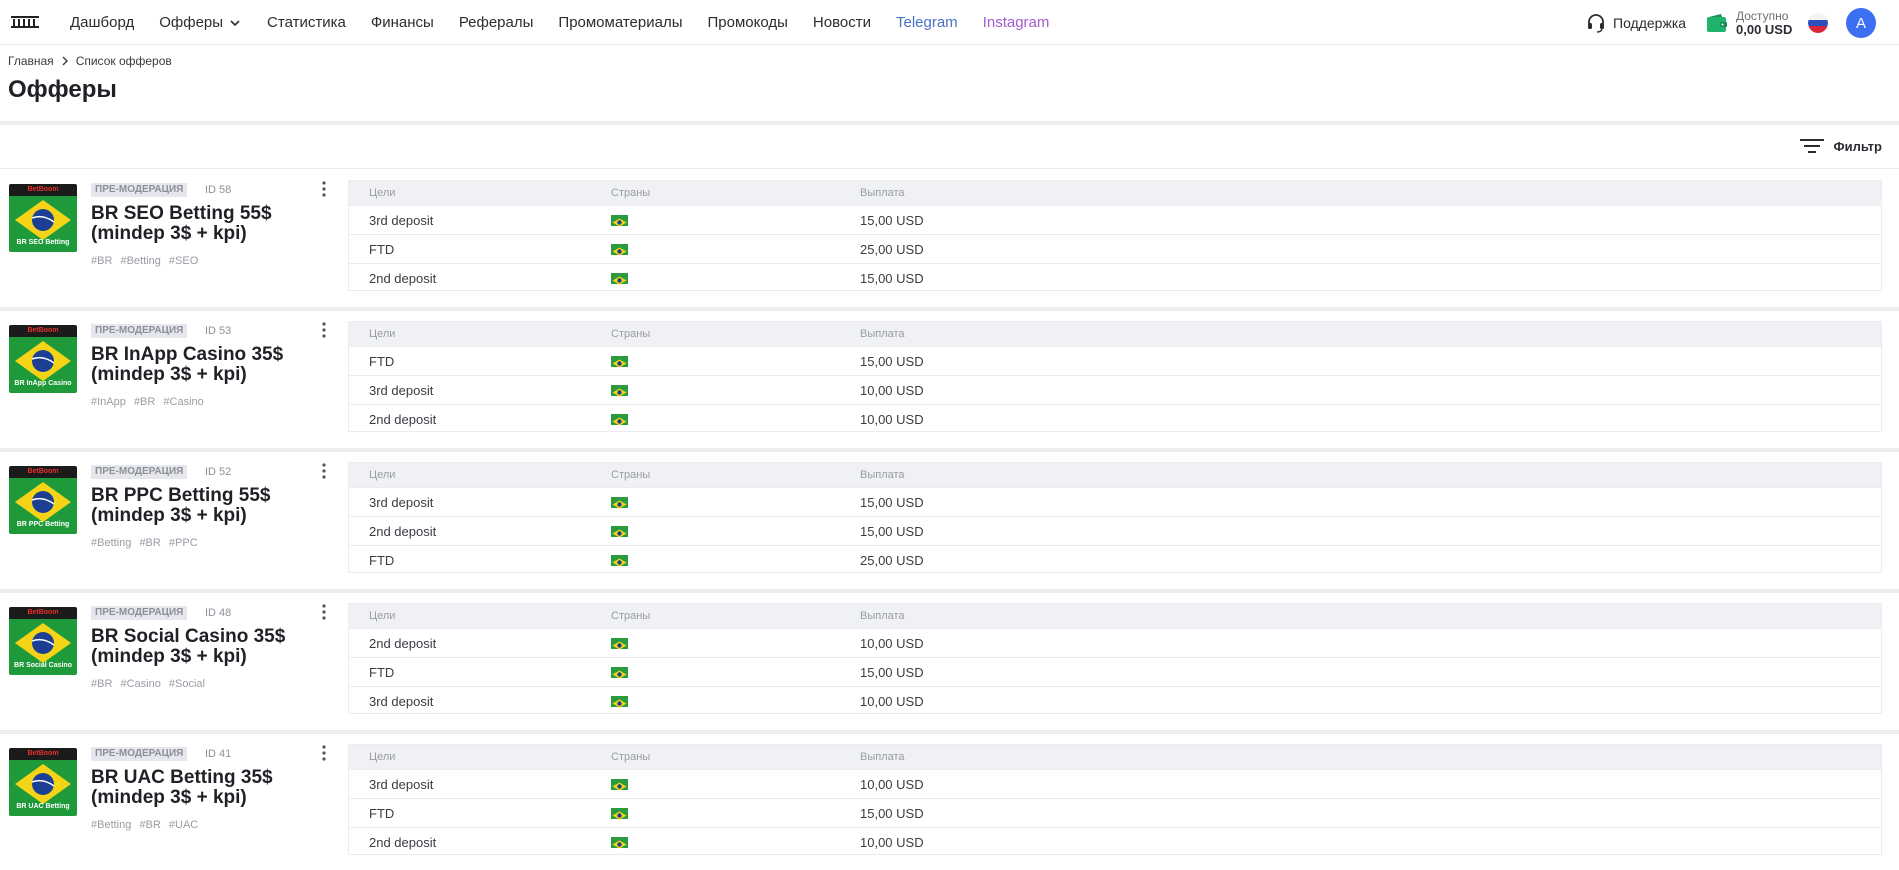 Image resolution: width=1899 pixels, height=870 pixels. What do you see at coordinates (1115, 671) in the screenshot?
I see `table-row: FTD 15,00 USD` at bounding box center [1115, 671].